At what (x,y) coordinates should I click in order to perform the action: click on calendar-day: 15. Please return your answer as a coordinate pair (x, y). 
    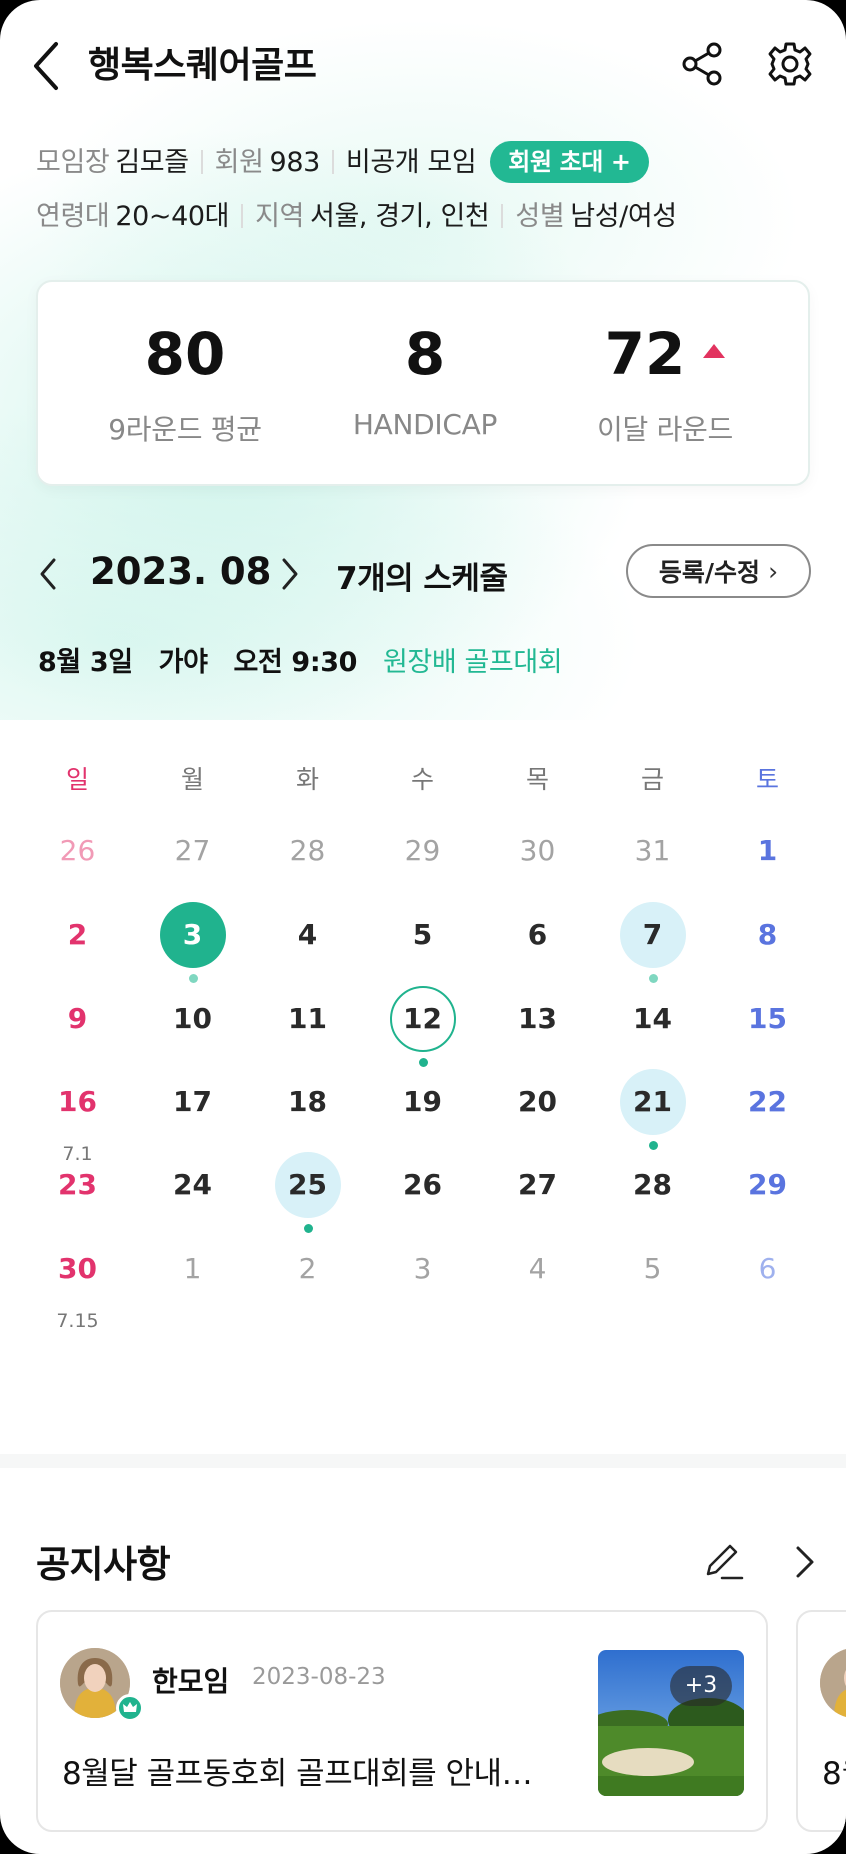
    Looking at the image, I should click on (767, 1019).